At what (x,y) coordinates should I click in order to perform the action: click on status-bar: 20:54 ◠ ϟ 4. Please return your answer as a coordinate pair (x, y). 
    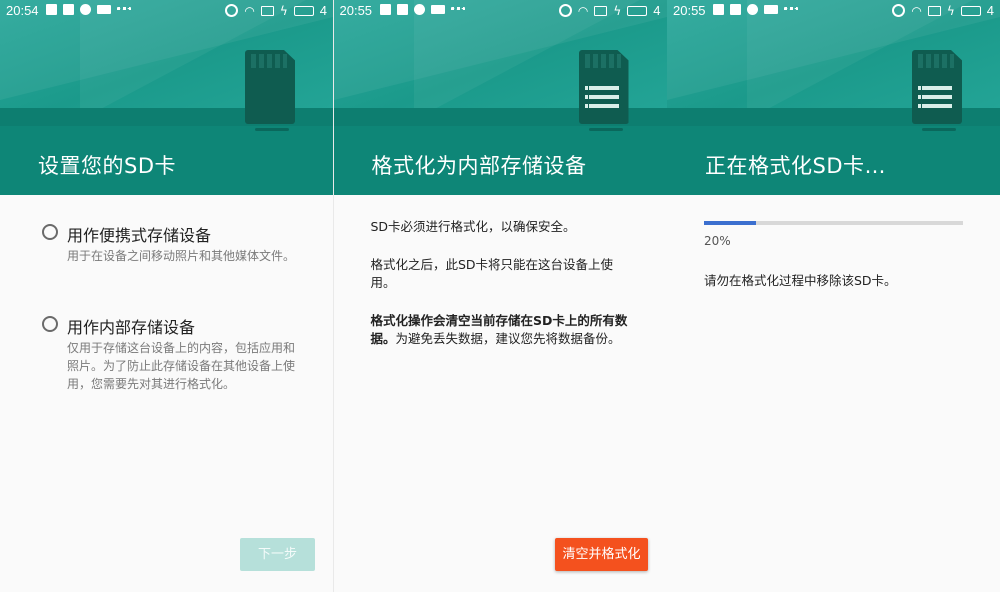
    Looking at the image, I should click on (166, 11).